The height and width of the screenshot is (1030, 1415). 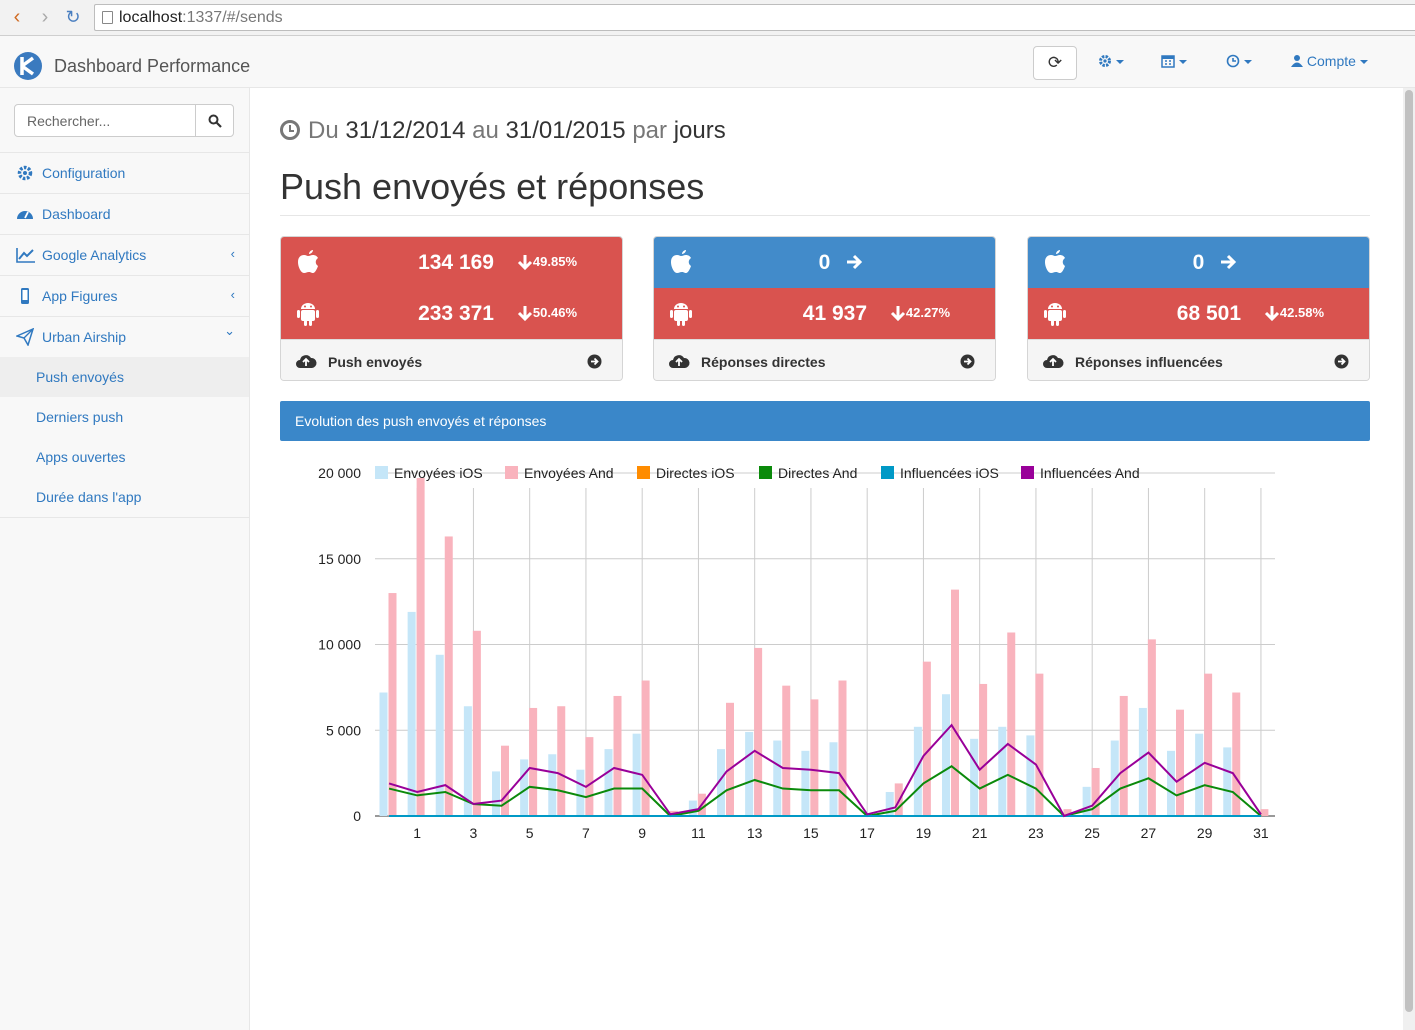 What do you see at coordinates (89, 497) in the screenshot?
I see `sidebar-subitem-label: Durée dans l'app` at bounding box center [89, 497].